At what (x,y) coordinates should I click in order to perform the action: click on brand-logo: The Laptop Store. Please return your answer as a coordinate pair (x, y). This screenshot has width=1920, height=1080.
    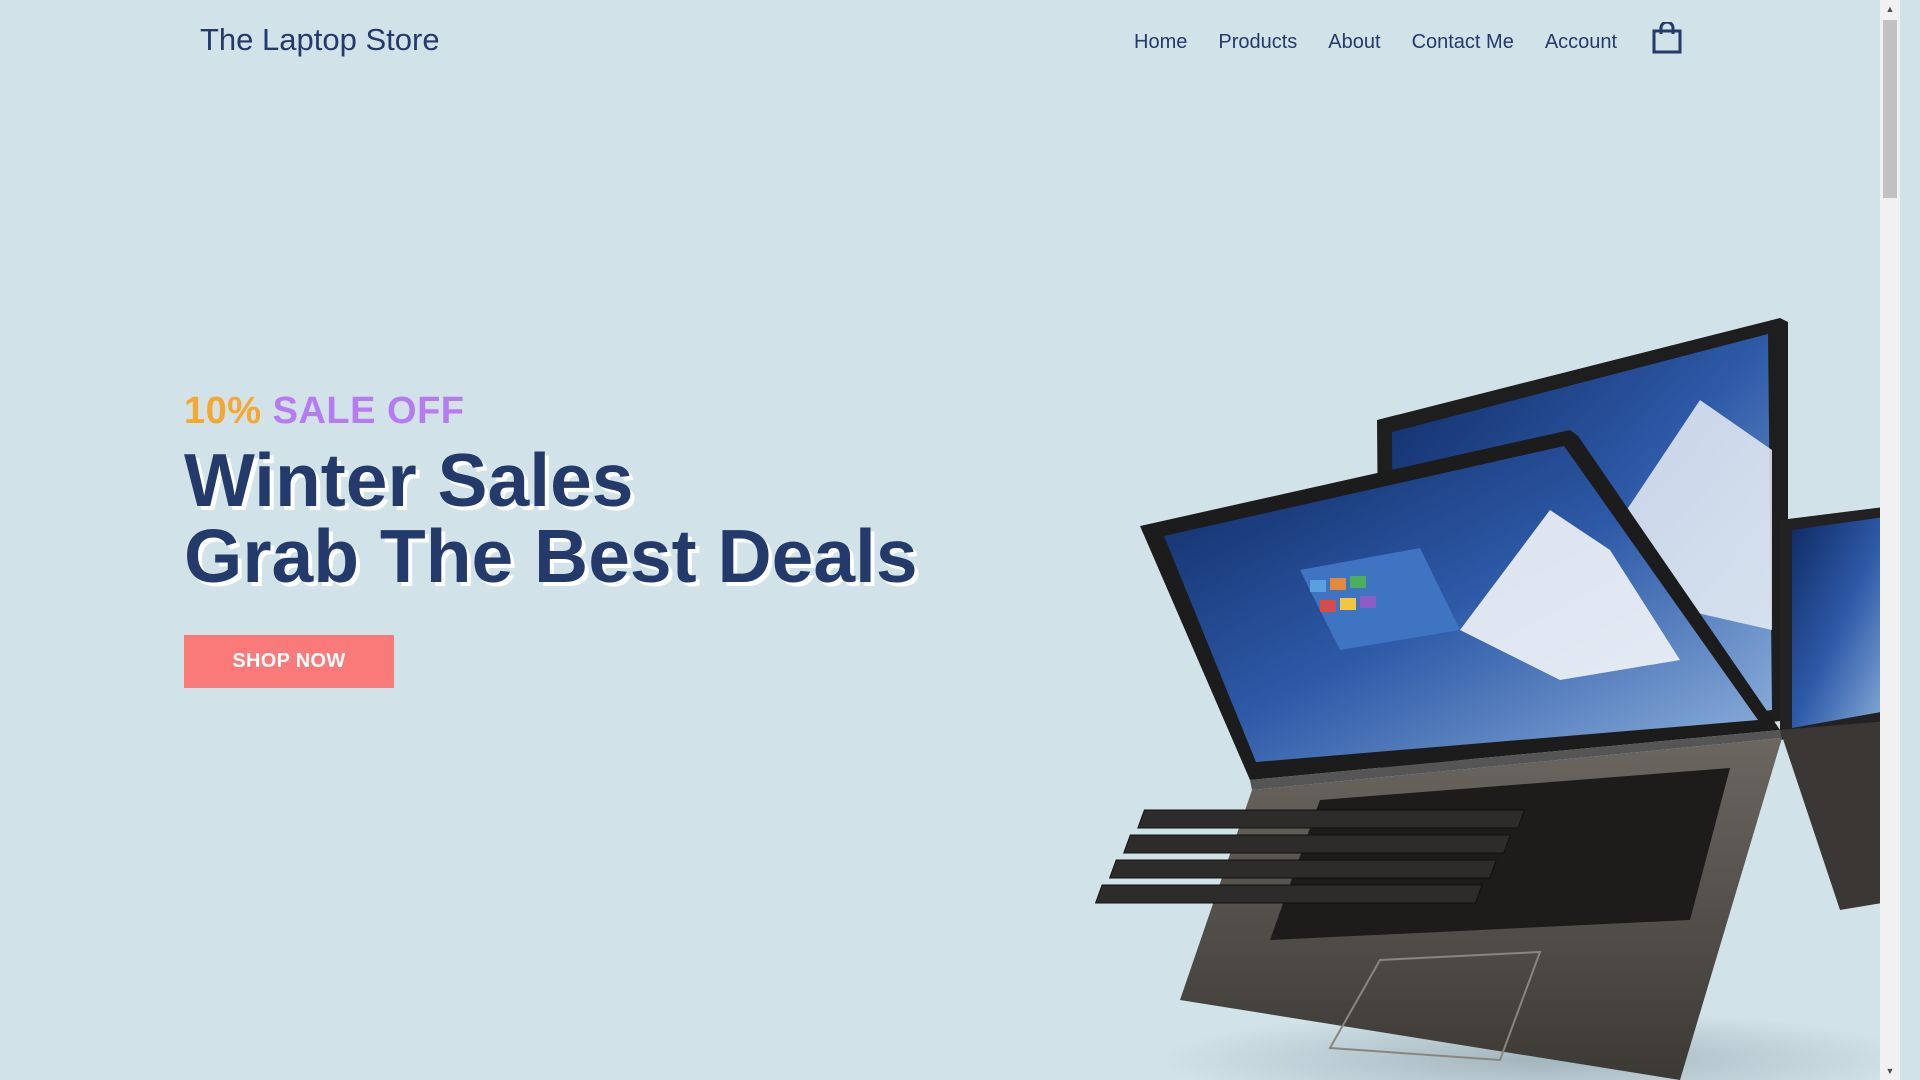
    Looking at the image, I should click on (320, 40).